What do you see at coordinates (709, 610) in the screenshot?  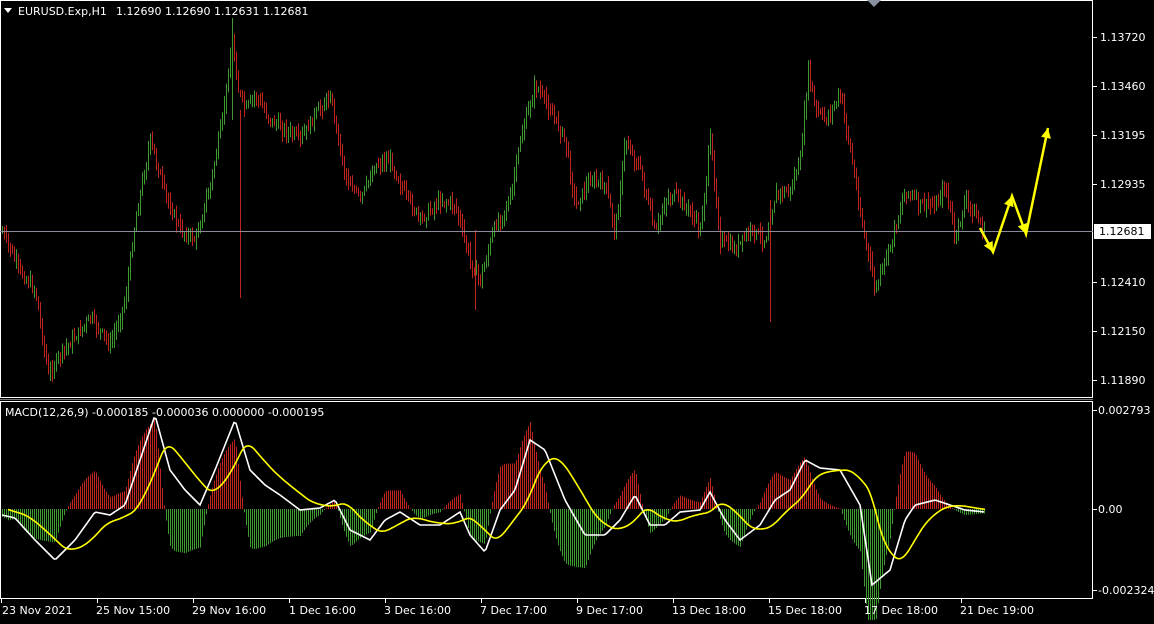 I see `time-axis-label: 13 Dec 18:00` at bounding box center [709, 610].